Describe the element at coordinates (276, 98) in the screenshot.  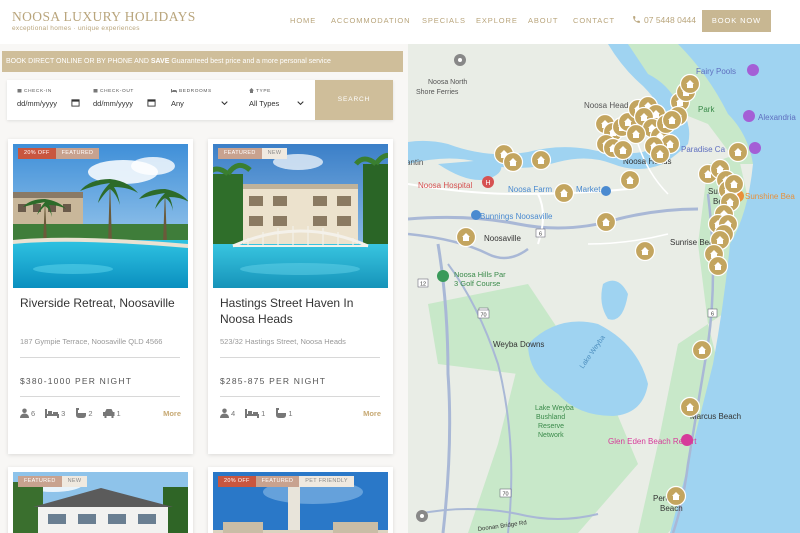
I see `type-select: TYPE All Types` at that location.